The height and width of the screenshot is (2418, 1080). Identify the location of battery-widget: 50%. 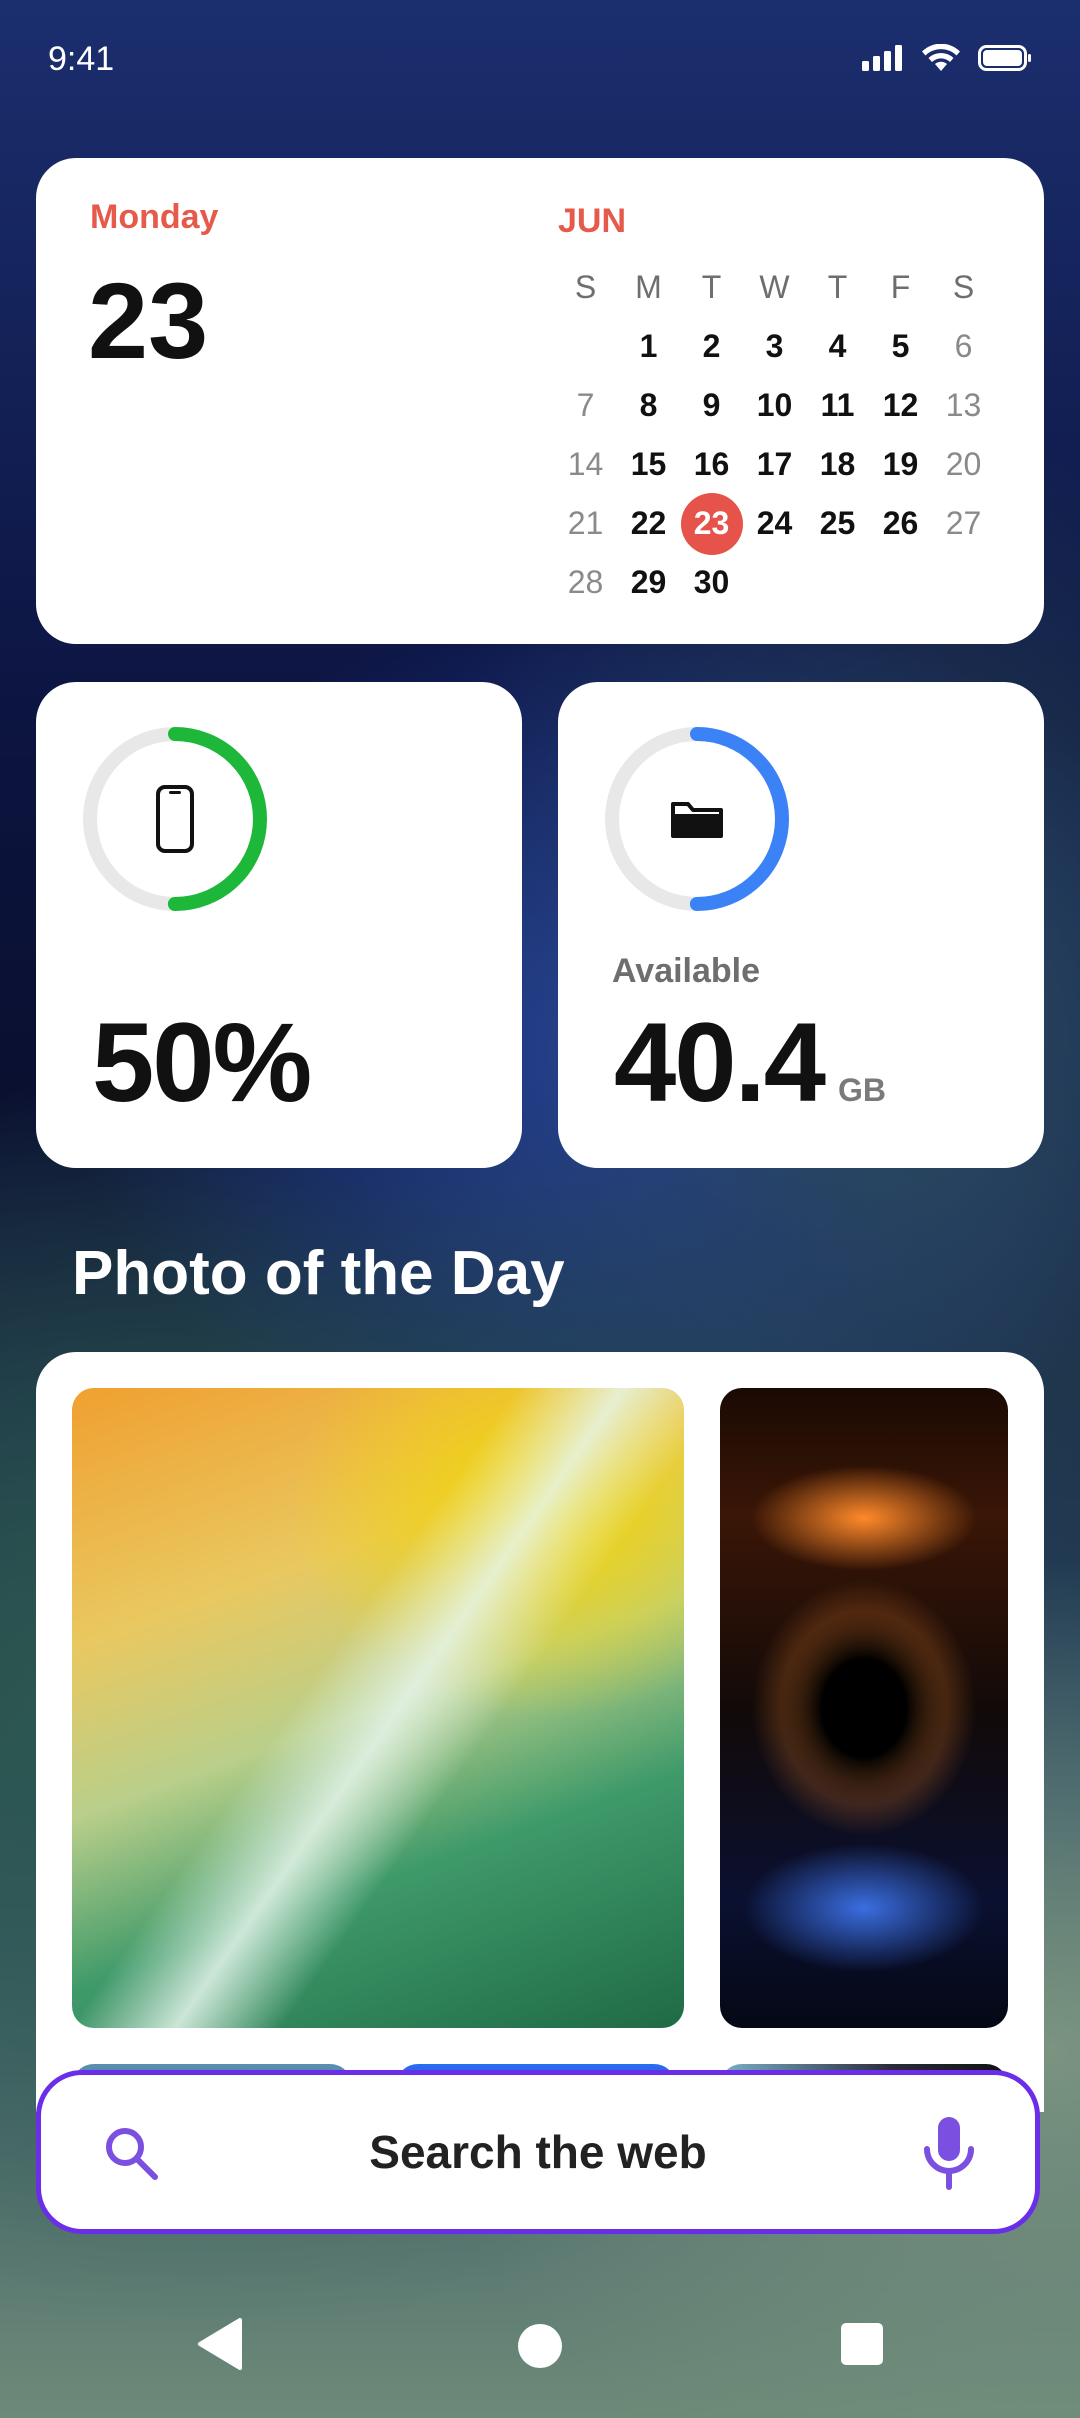
(279, 925).